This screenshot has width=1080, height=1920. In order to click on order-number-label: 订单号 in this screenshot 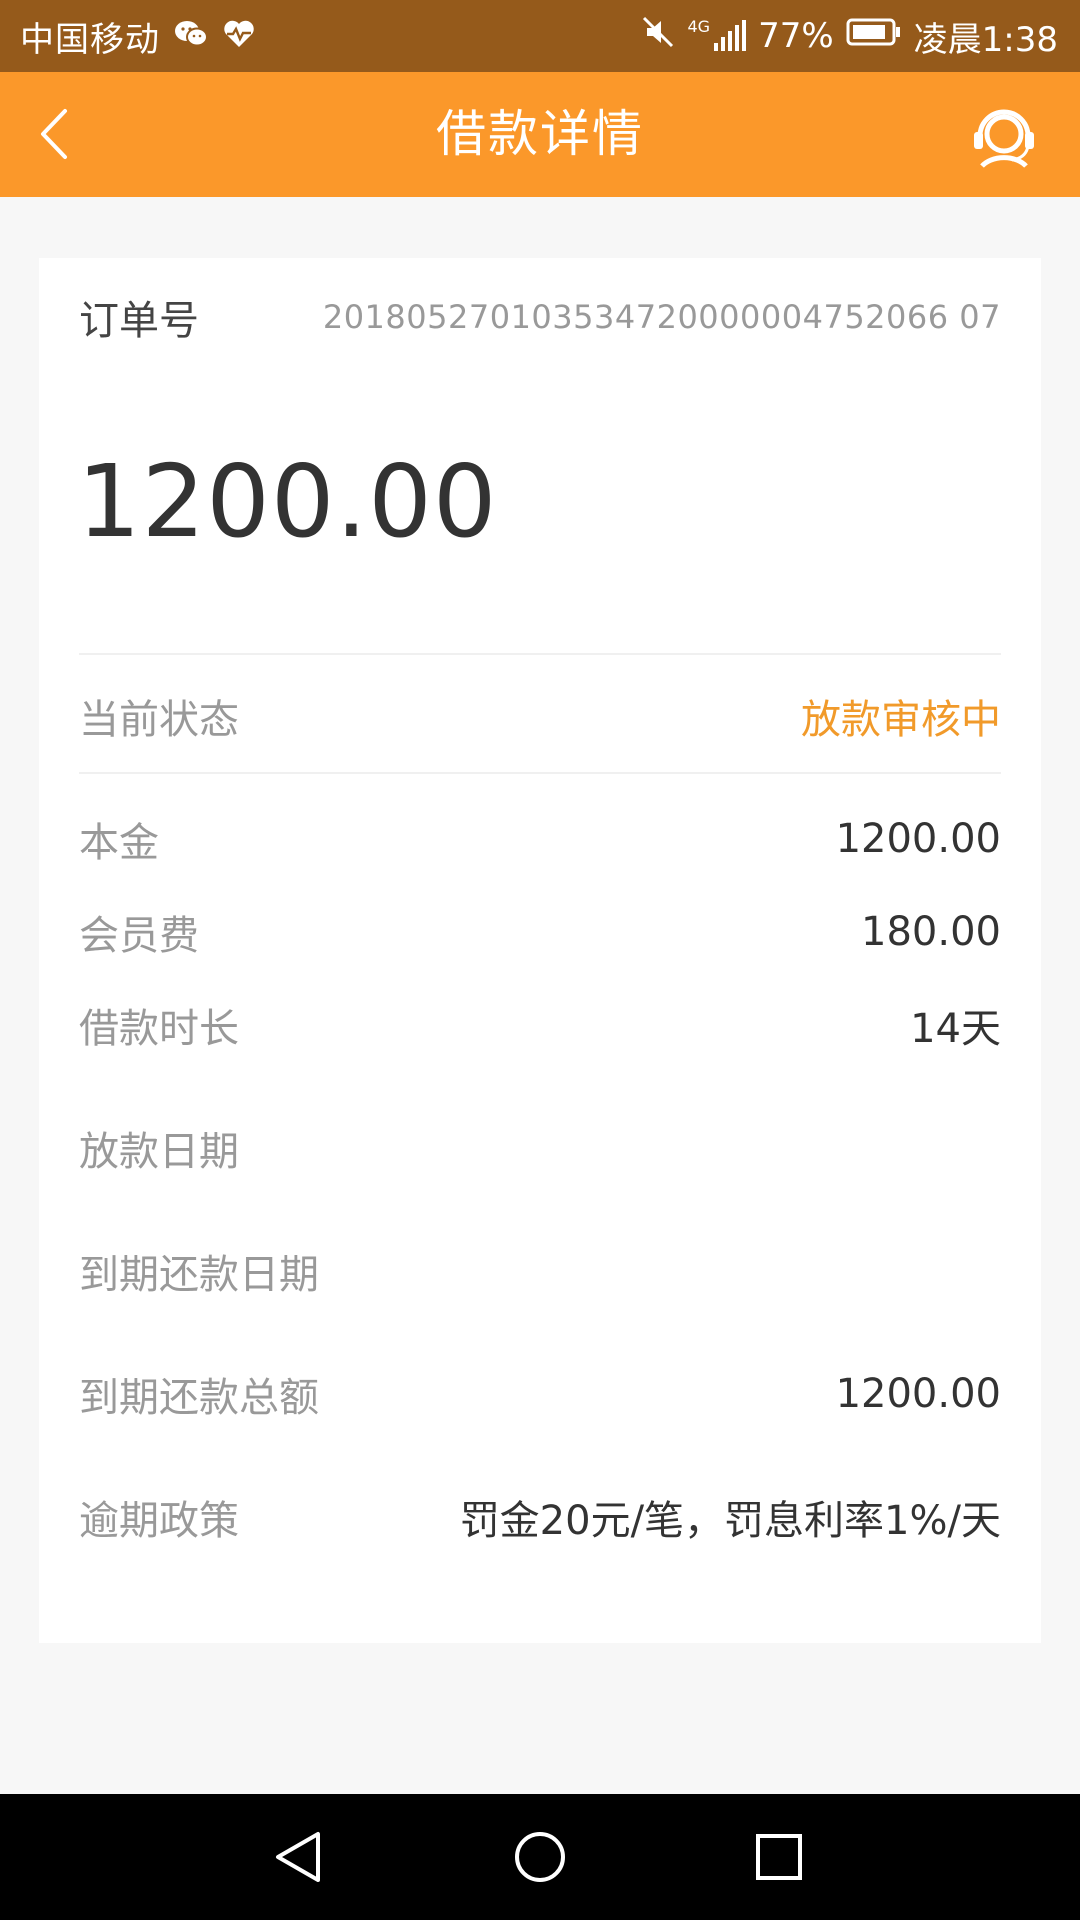, I will do `click(139, 321)`.